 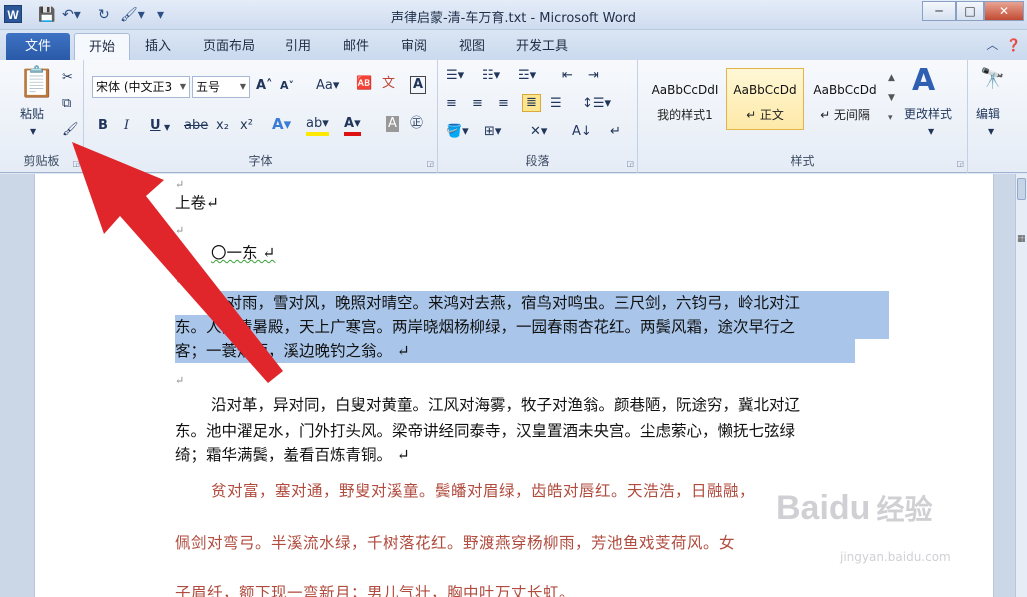 I want to click on para1-line2: 东。人间清暑殿，天上广寒宫。两岸晓烟杨柳绿，一园春雨杏花红。两鬓风霜，途次早行之, so click(x=485, y=327).